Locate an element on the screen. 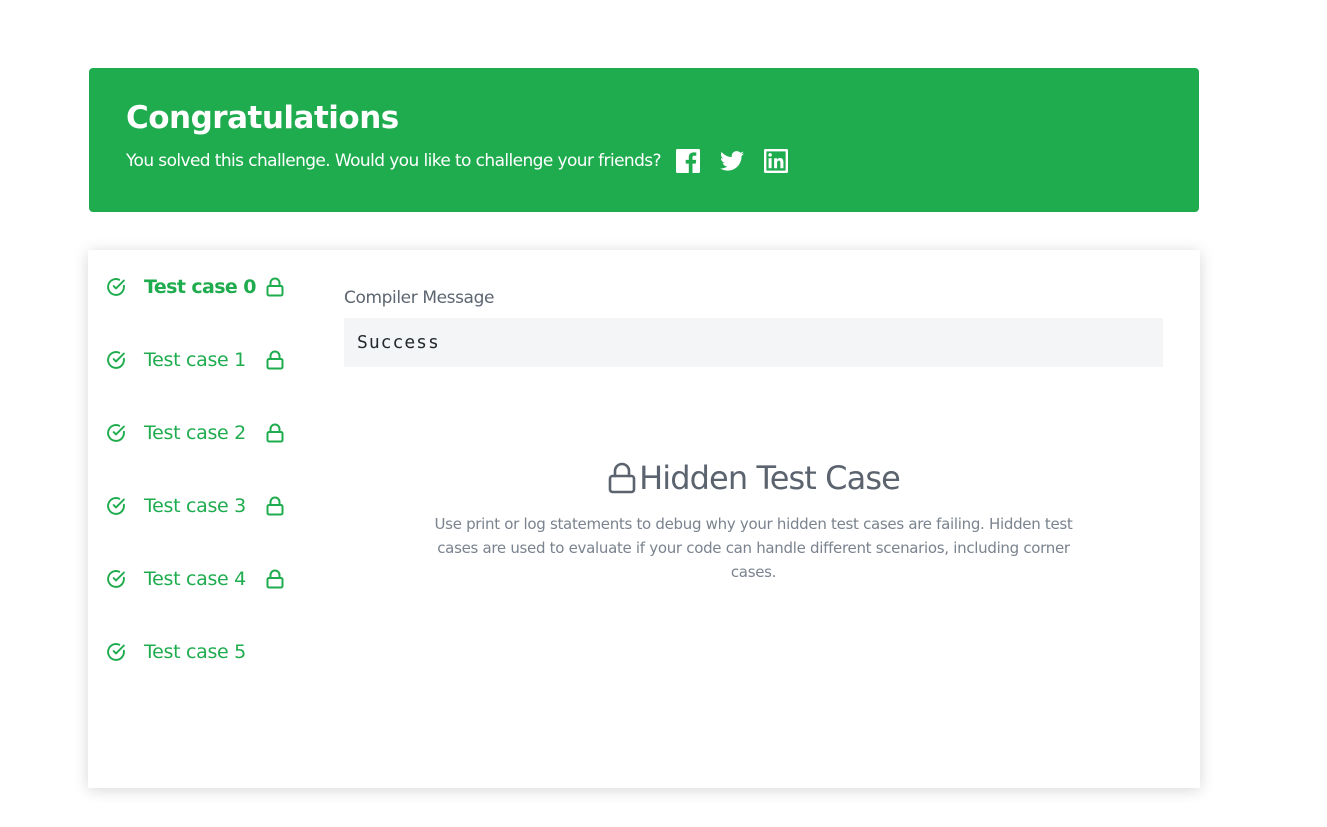  share-icons is located at coordinates (741, 161).